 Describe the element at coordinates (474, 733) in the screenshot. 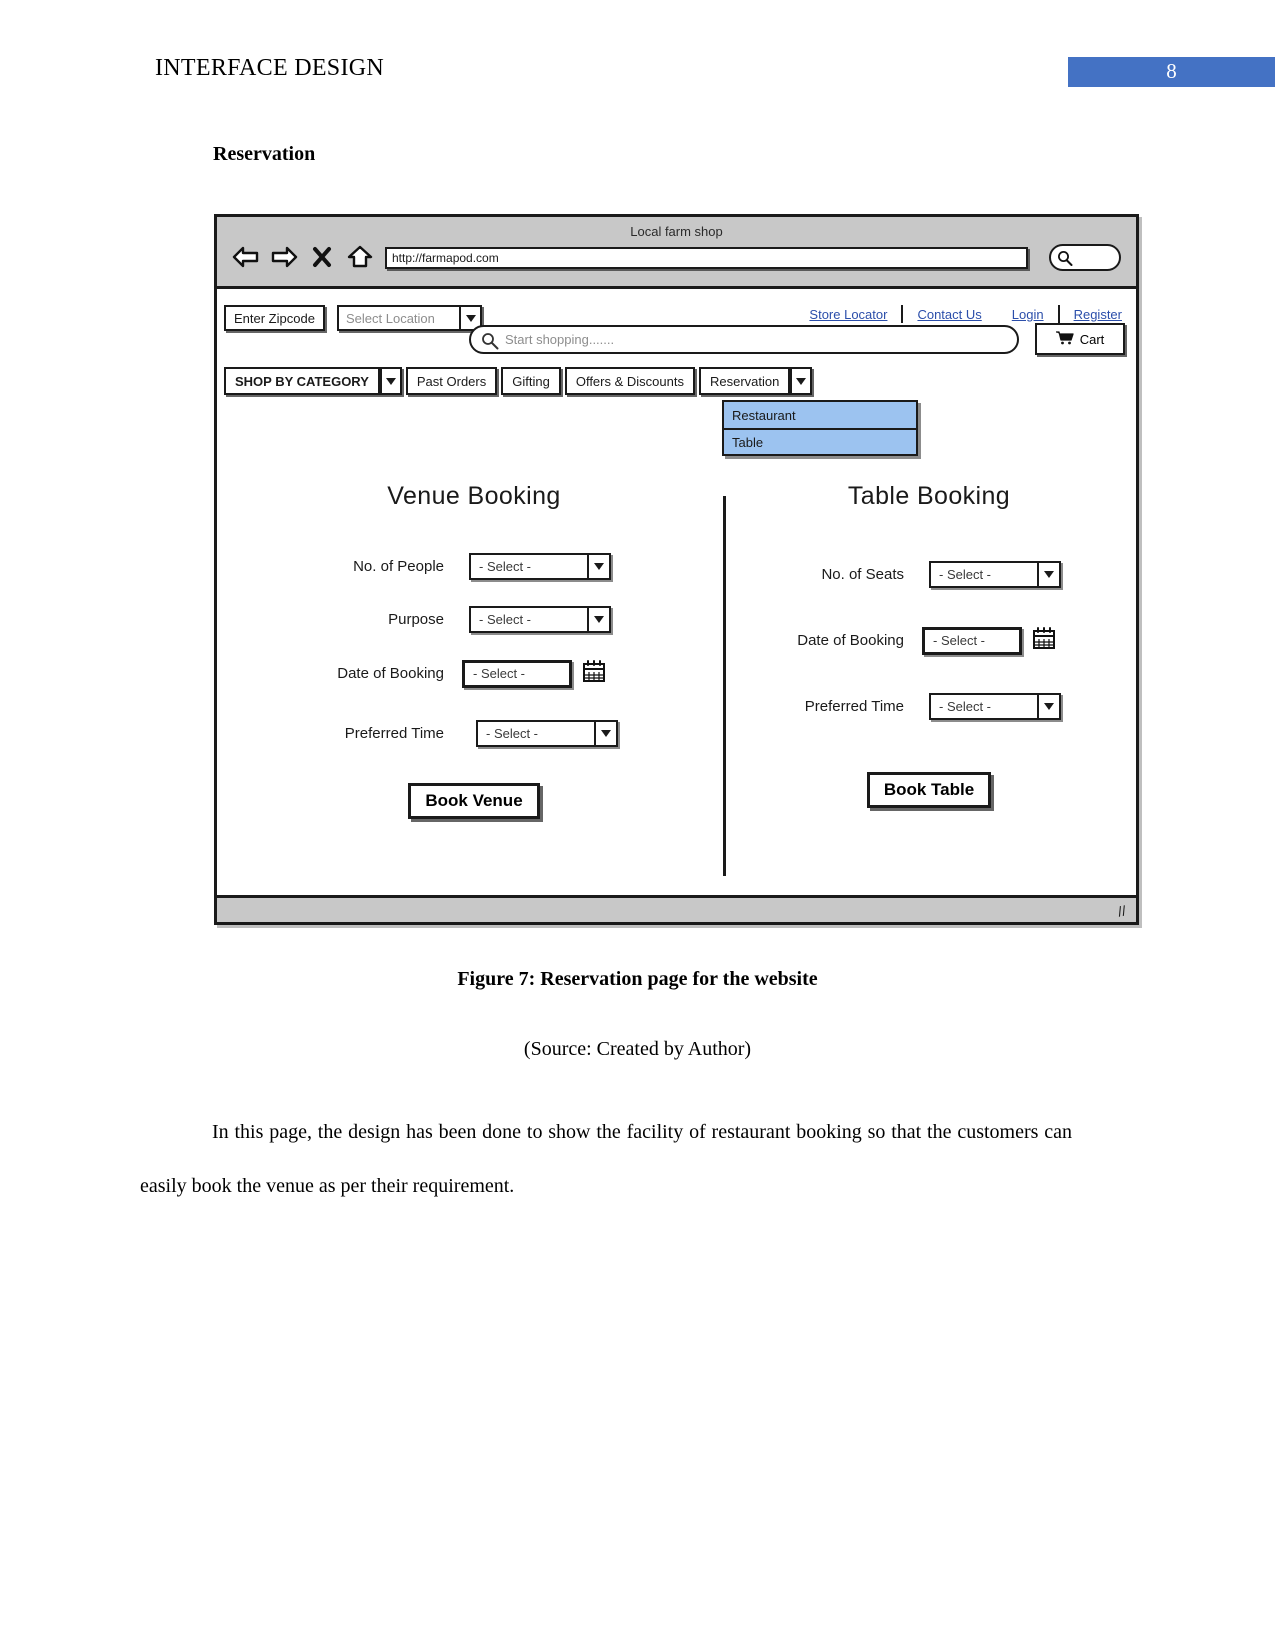

I see `field-row-preferred-time: Preferred Time - Select -` at that location.